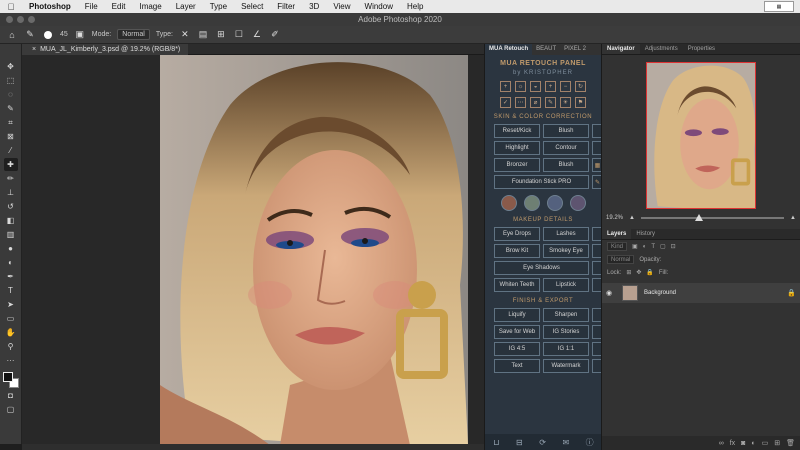  Describe the element at coordinates (566, 165) in the screenshot. I see `blush-button: Blush` at that location.